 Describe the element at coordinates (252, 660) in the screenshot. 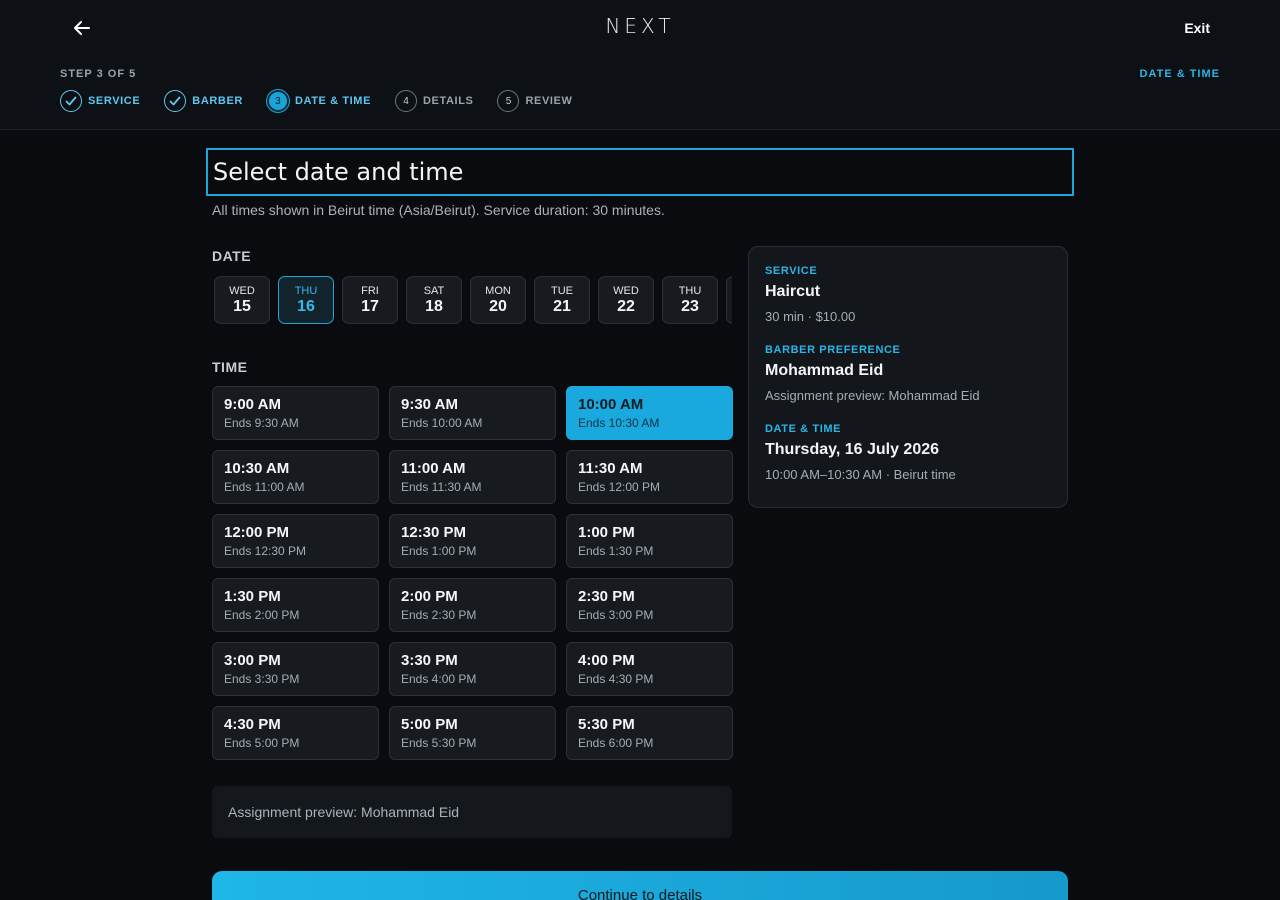

I see `slot-start-time: 3:00 PM` at that location.